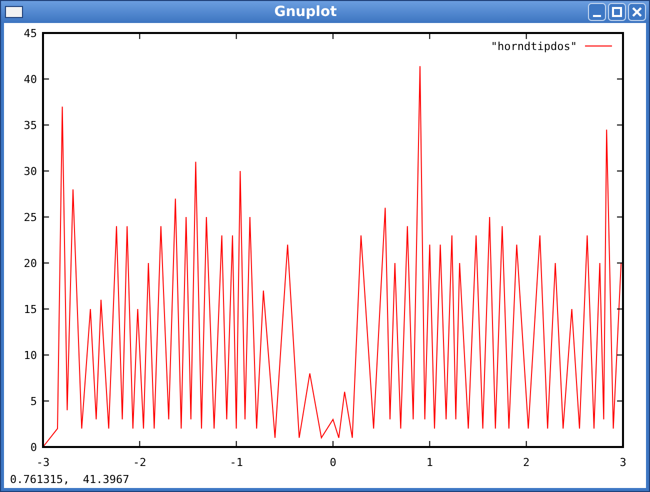 The height and width of the screenshot is (492, 650). Describe the element at coordinates (623, 462) in the screenshot. I see `x-tick-label: 3` at that location.